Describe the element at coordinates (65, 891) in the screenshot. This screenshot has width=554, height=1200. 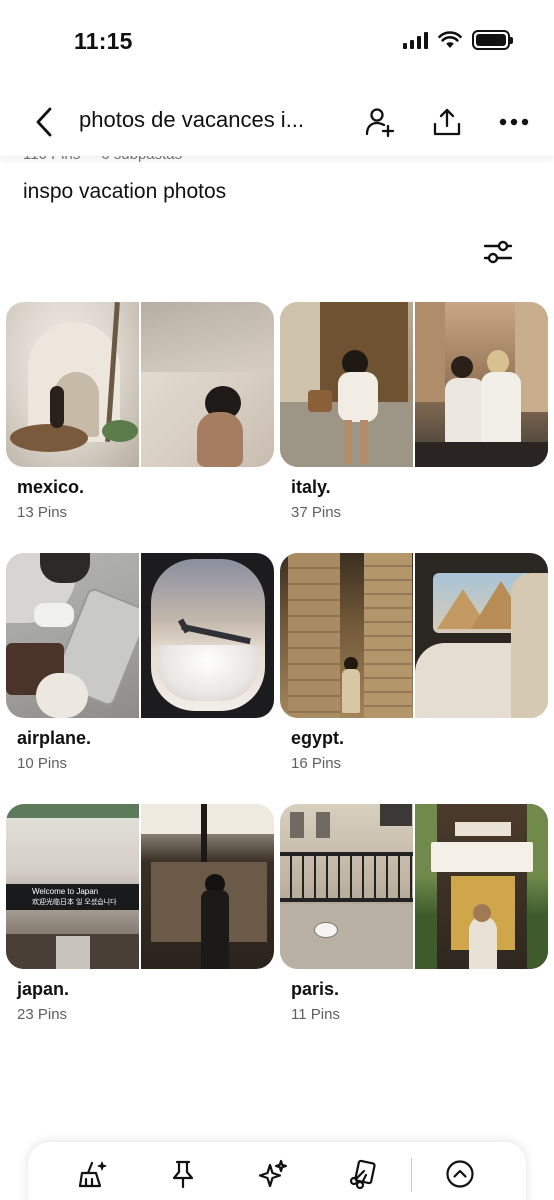
I see `japan-sign-line1: Welcome to Japan` at that location.